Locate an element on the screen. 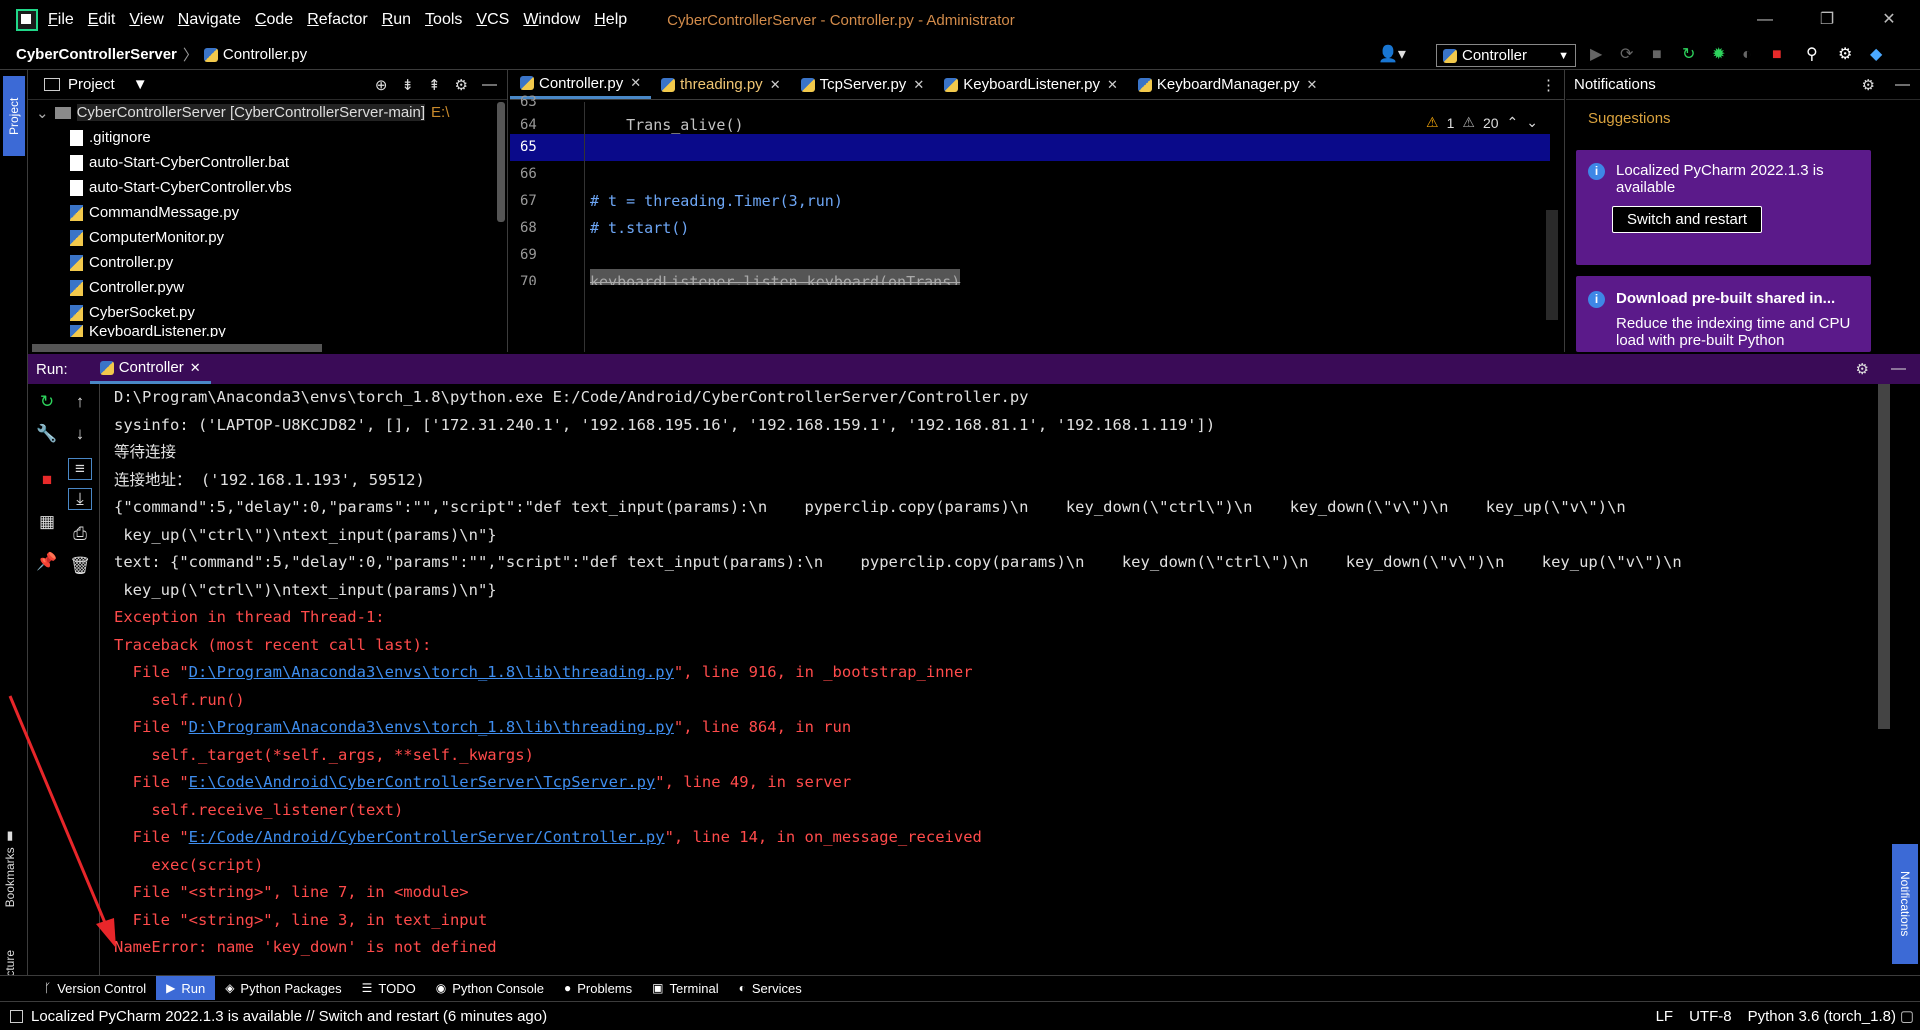 Image resolution: width=1920 pixels, height=1030 pixels. tree-file: Controller.py is located at coordinates (267, 262).